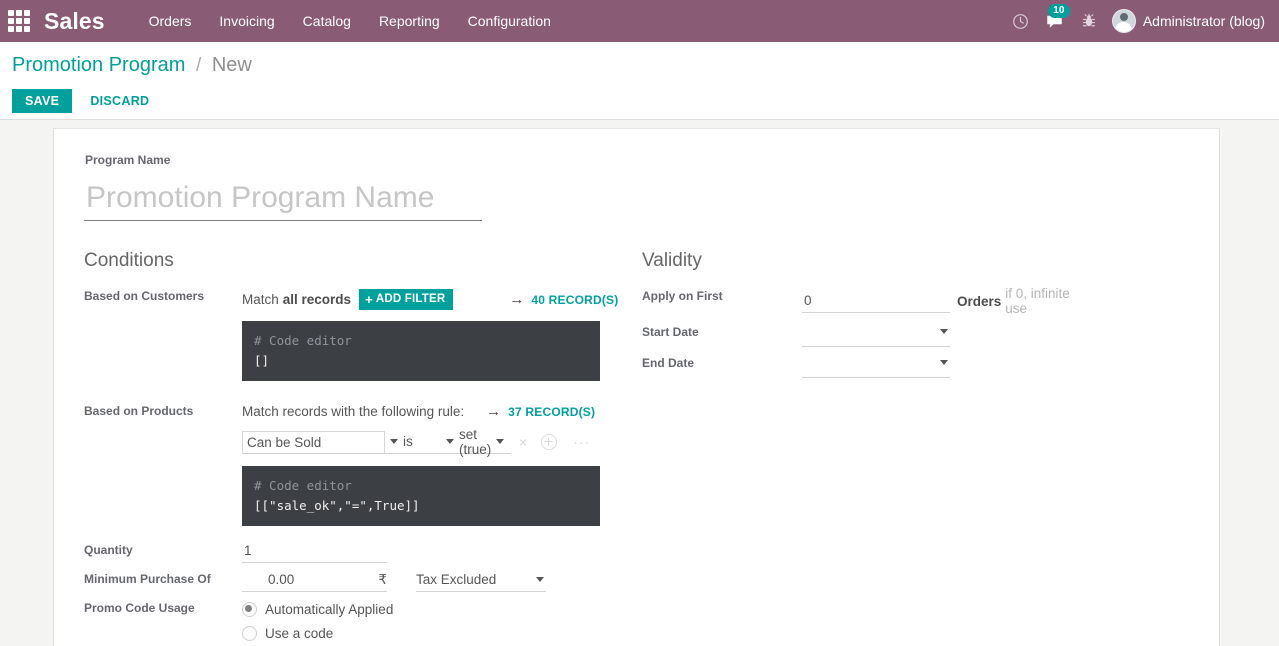 This screenshot has width=1279, height=646. What do you see at coordinates (1058, 11) in the screenshot?
I see `messages-badge: 10` at bounding box center [1058, 11].